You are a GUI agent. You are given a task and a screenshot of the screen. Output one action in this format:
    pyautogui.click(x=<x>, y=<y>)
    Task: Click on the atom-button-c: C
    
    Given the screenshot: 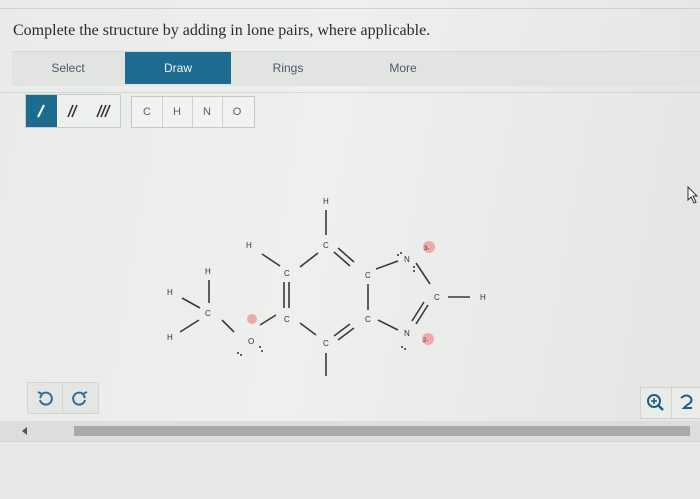 What is the action you would take?
    pyautogui.click(x=147, y=112)
    